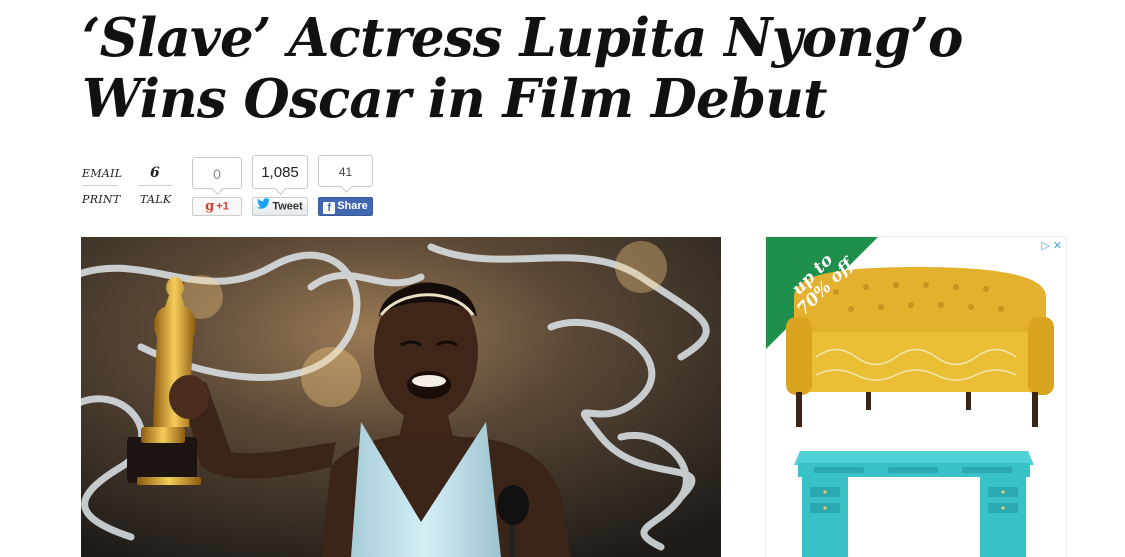 This screenshot has height=557, width=1125. I want to click on facebook-share-button: f Share, so click(345, 206).